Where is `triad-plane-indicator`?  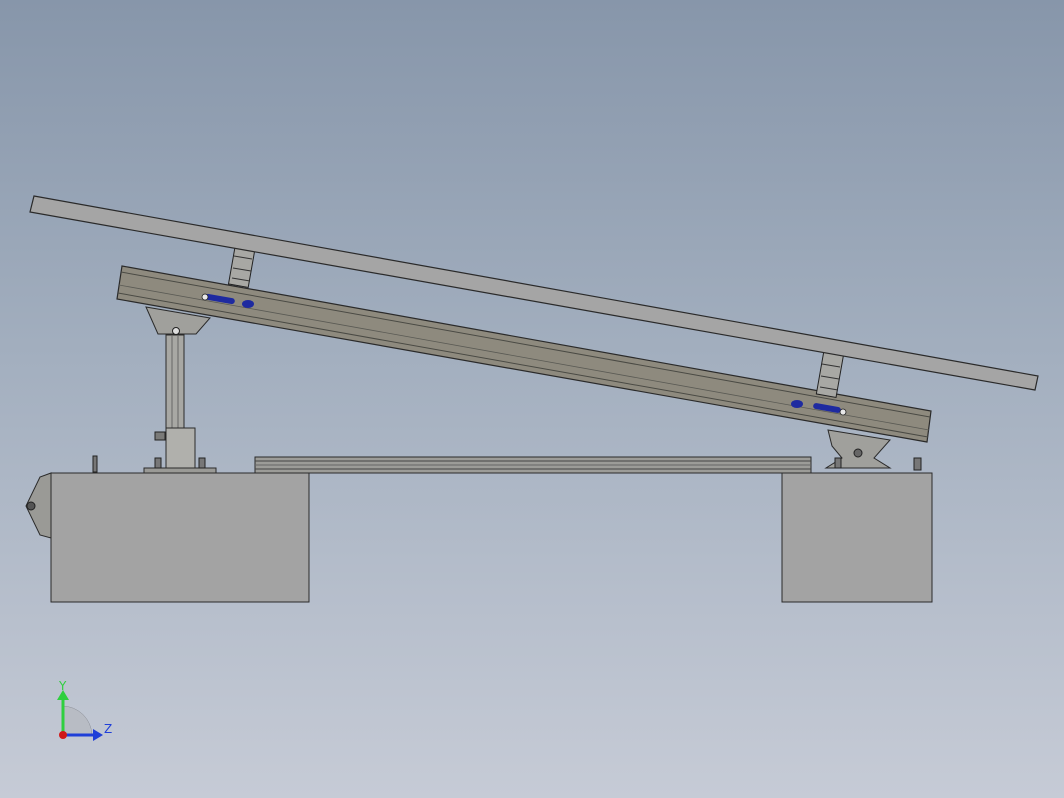
triad-plane-indicator is located at coordinates (77, 720).